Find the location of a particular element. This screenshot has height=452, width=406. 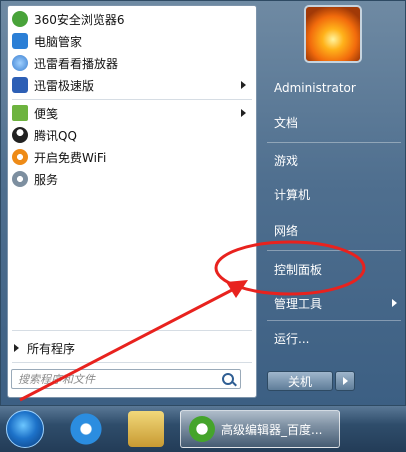

shutdown-options-button is located at coordinates (345, 381).